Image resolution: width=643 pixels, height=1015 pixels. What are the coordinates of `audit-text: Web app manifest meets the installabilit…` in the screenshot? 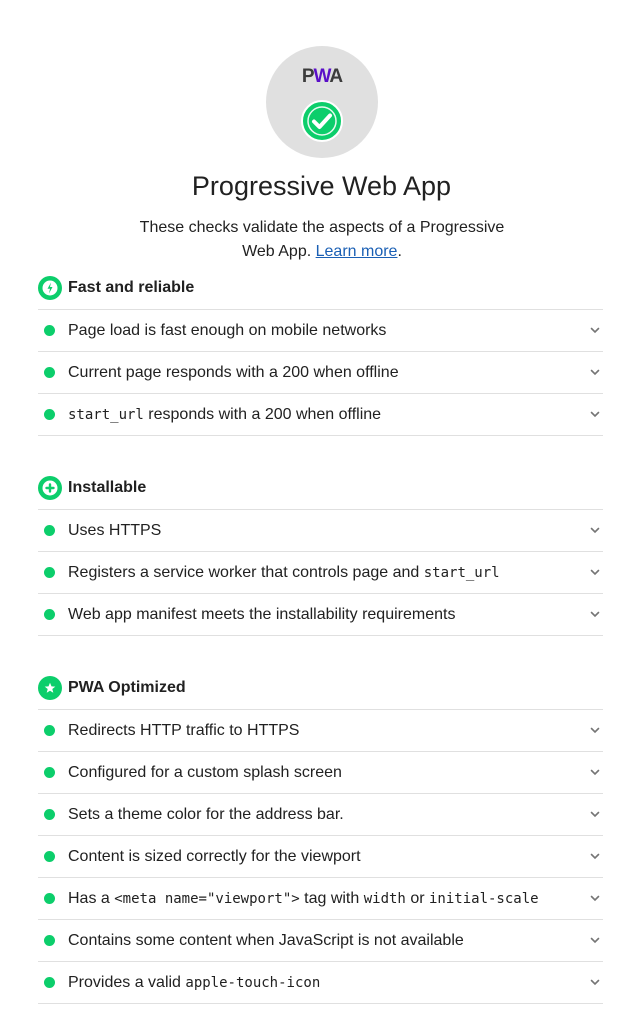 It's located at (262, 614).